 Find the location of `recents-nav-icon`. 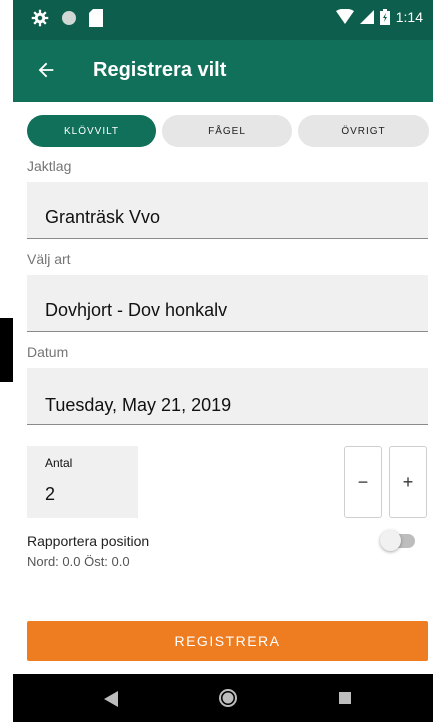

recents-nav-icon is located at coordinates (345, 698).